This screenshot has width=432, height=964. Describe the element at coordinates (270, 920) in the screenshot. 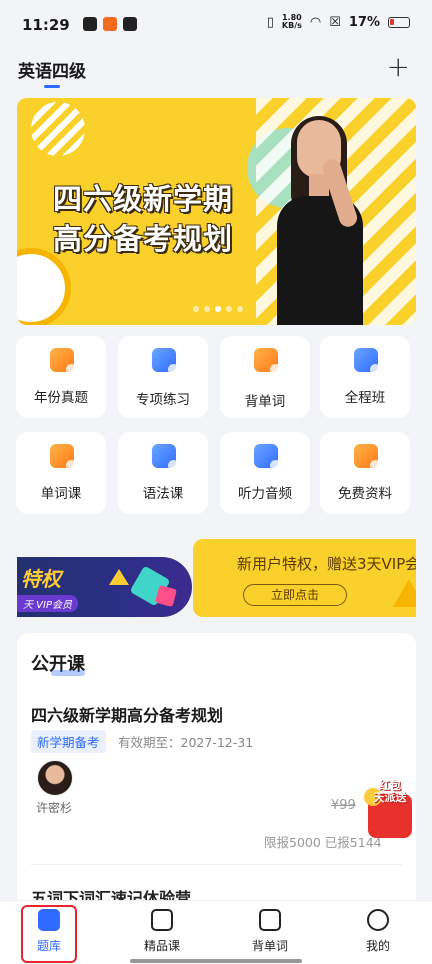

I see `open-book-icon` at that location.